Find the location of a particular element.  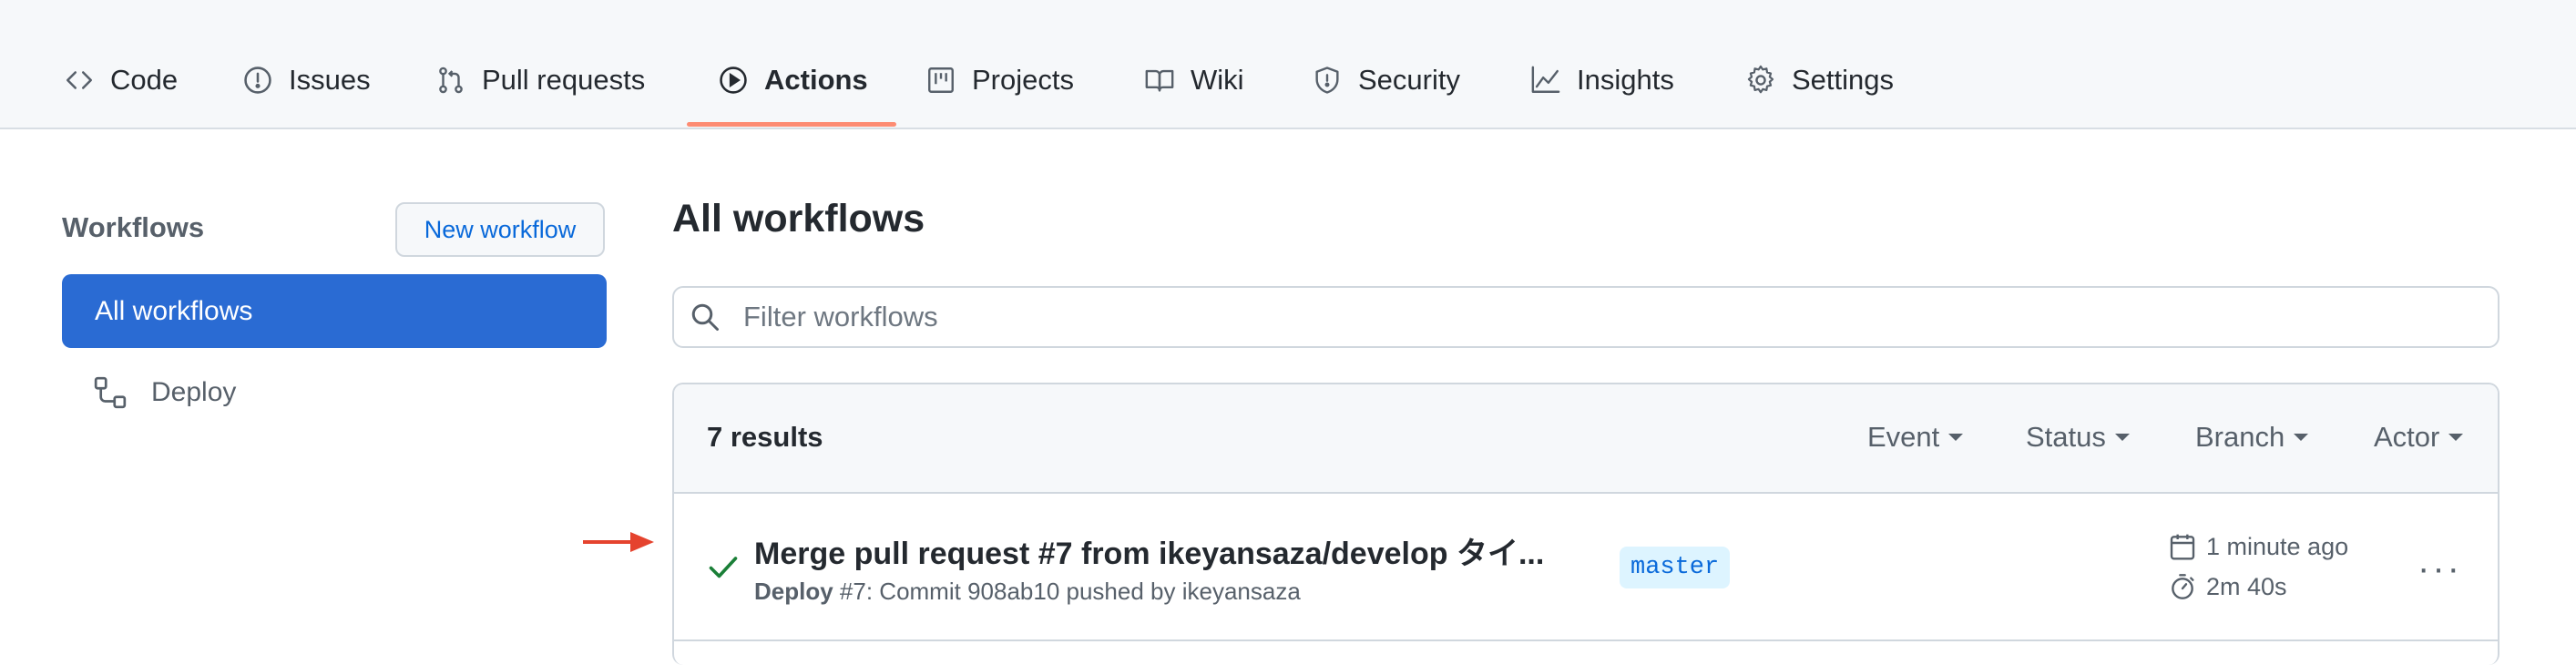

status-filter-dropdown: Status is located at coordinates (2078, 437).